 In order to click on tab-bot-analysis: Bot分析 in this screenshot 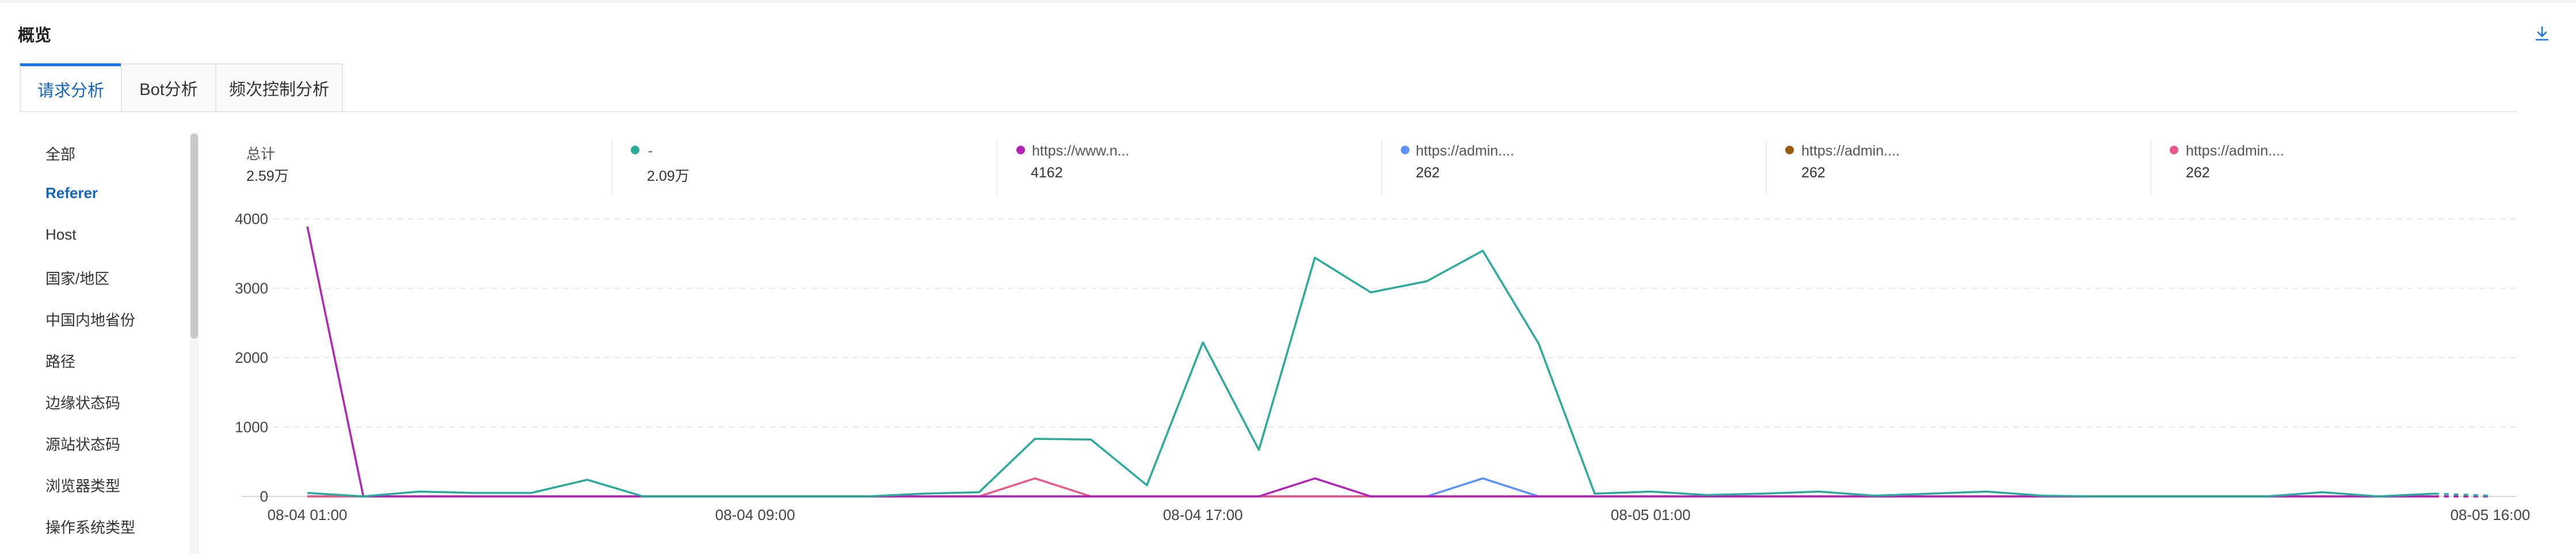, I will do `click(168, 87)`.